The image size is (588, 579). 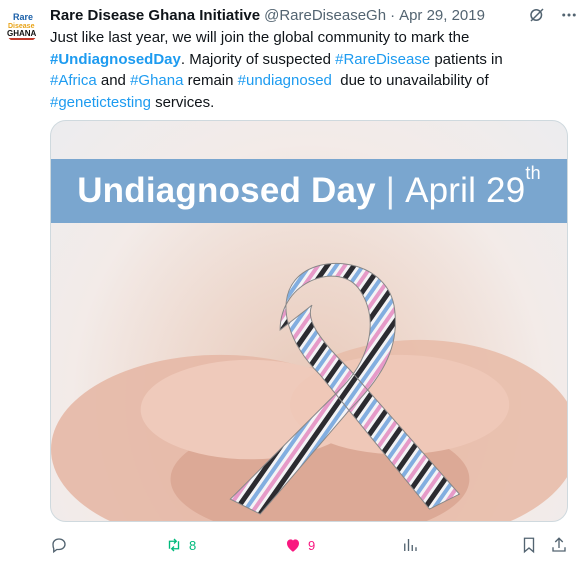 What do you see at coordinates (465, 190) in the screenshot?
I see `banner-date-text: April 29` at bounding box center [465, 190].